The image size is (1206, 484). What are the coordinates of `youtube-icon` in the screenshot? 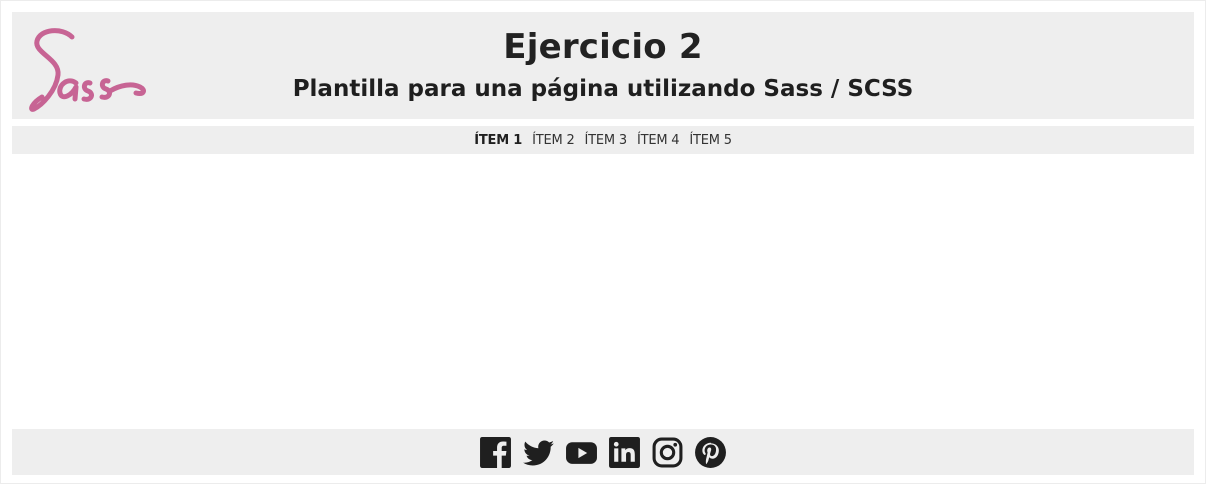 It's located at (581, 452).